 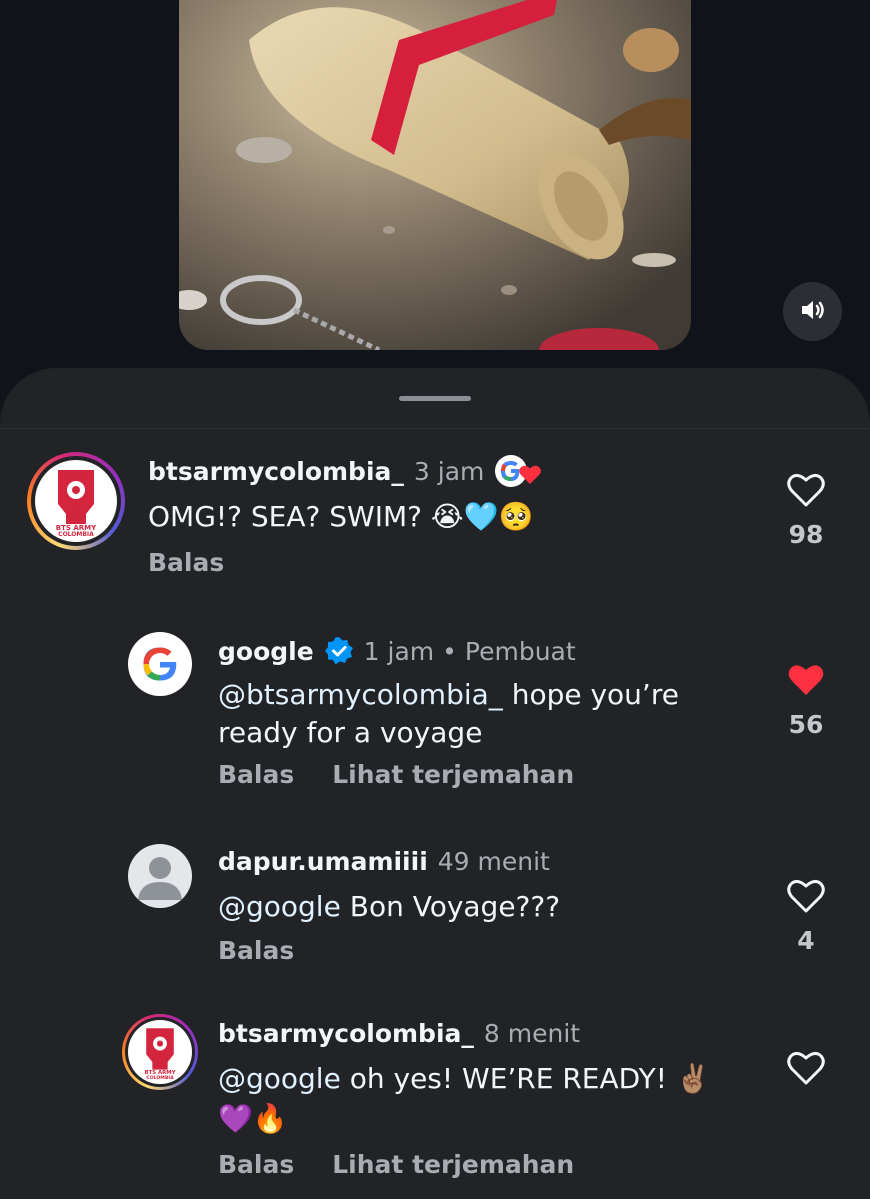 What do you see at coordinates (360, 694) in the screenshot?
I see `mention-link: @btsarmycolombia_` at bounding box center [360, 694].